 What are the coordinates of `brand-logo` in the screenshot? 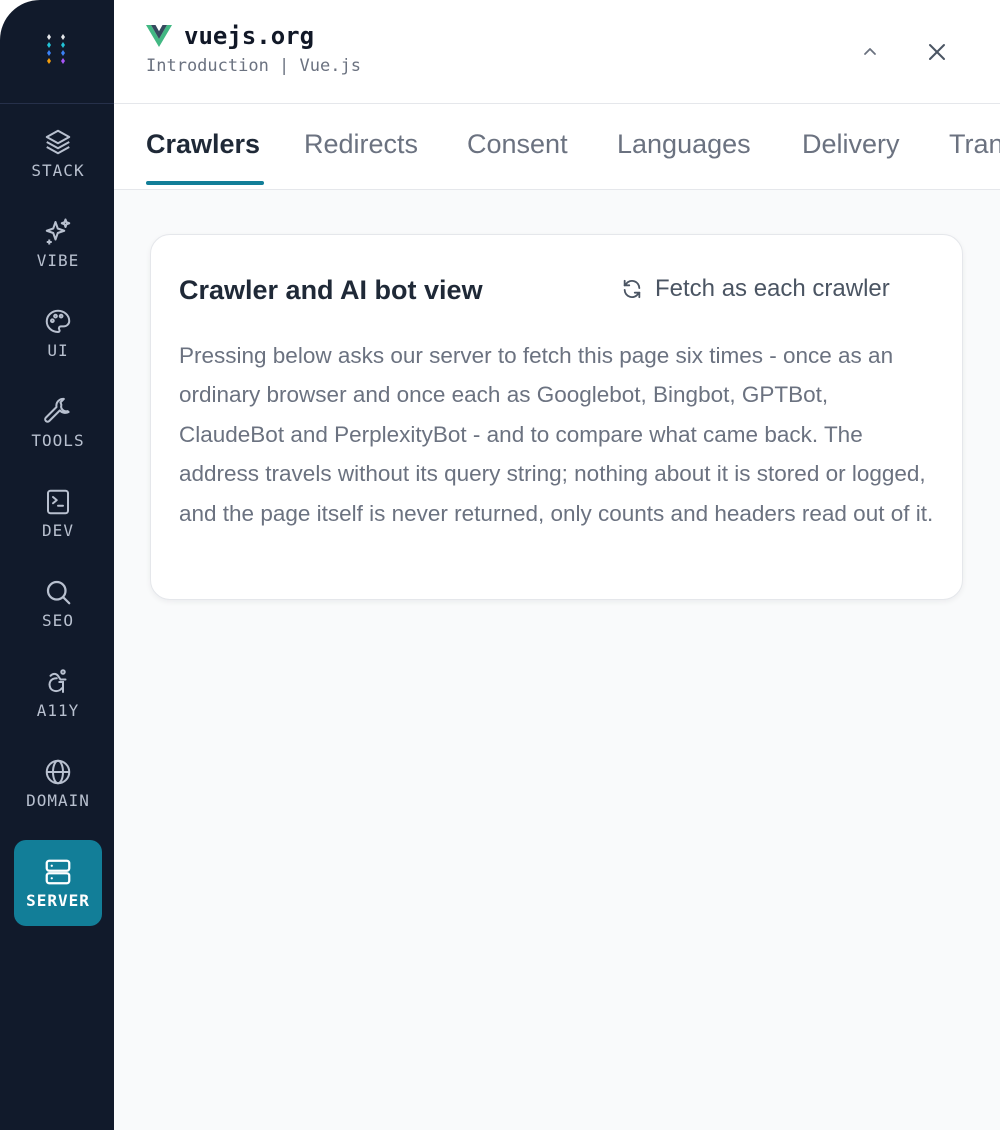 It's located at (57, 52).